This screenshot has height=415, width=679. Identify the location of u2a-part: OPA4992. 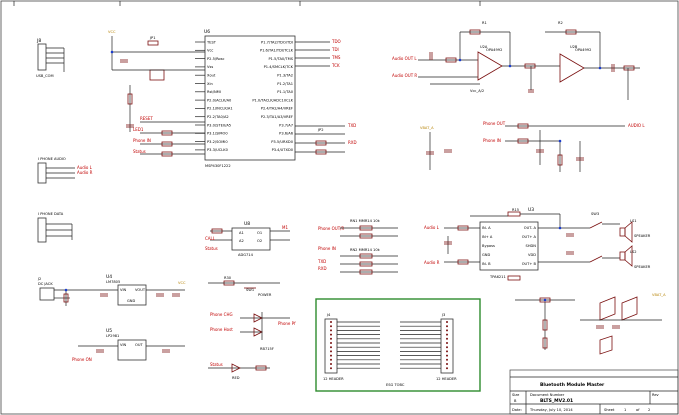
(494, 50).